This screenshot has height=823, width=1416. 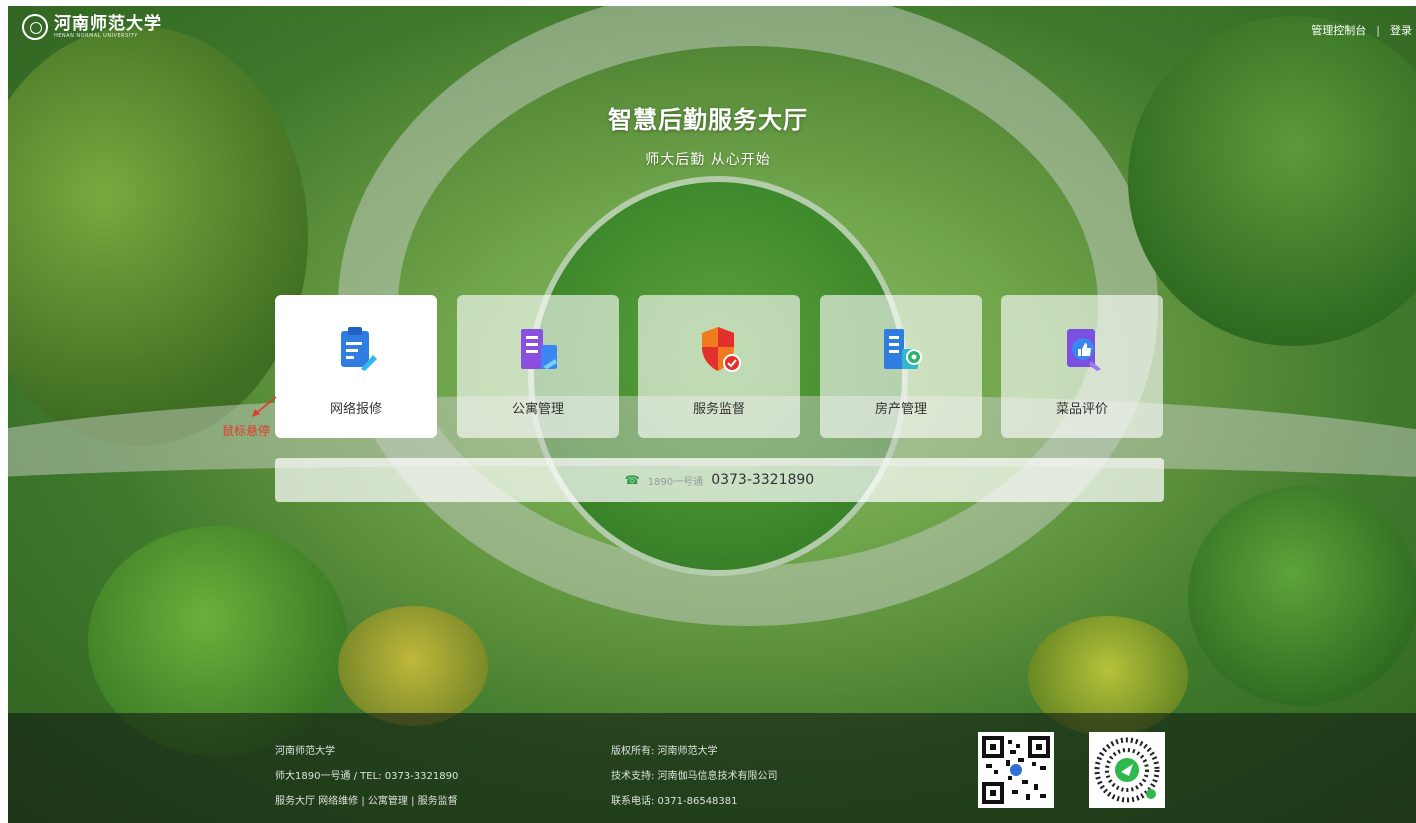 I want to click on service-card-network-repair: 网络报修, so click(x=356, y=366).